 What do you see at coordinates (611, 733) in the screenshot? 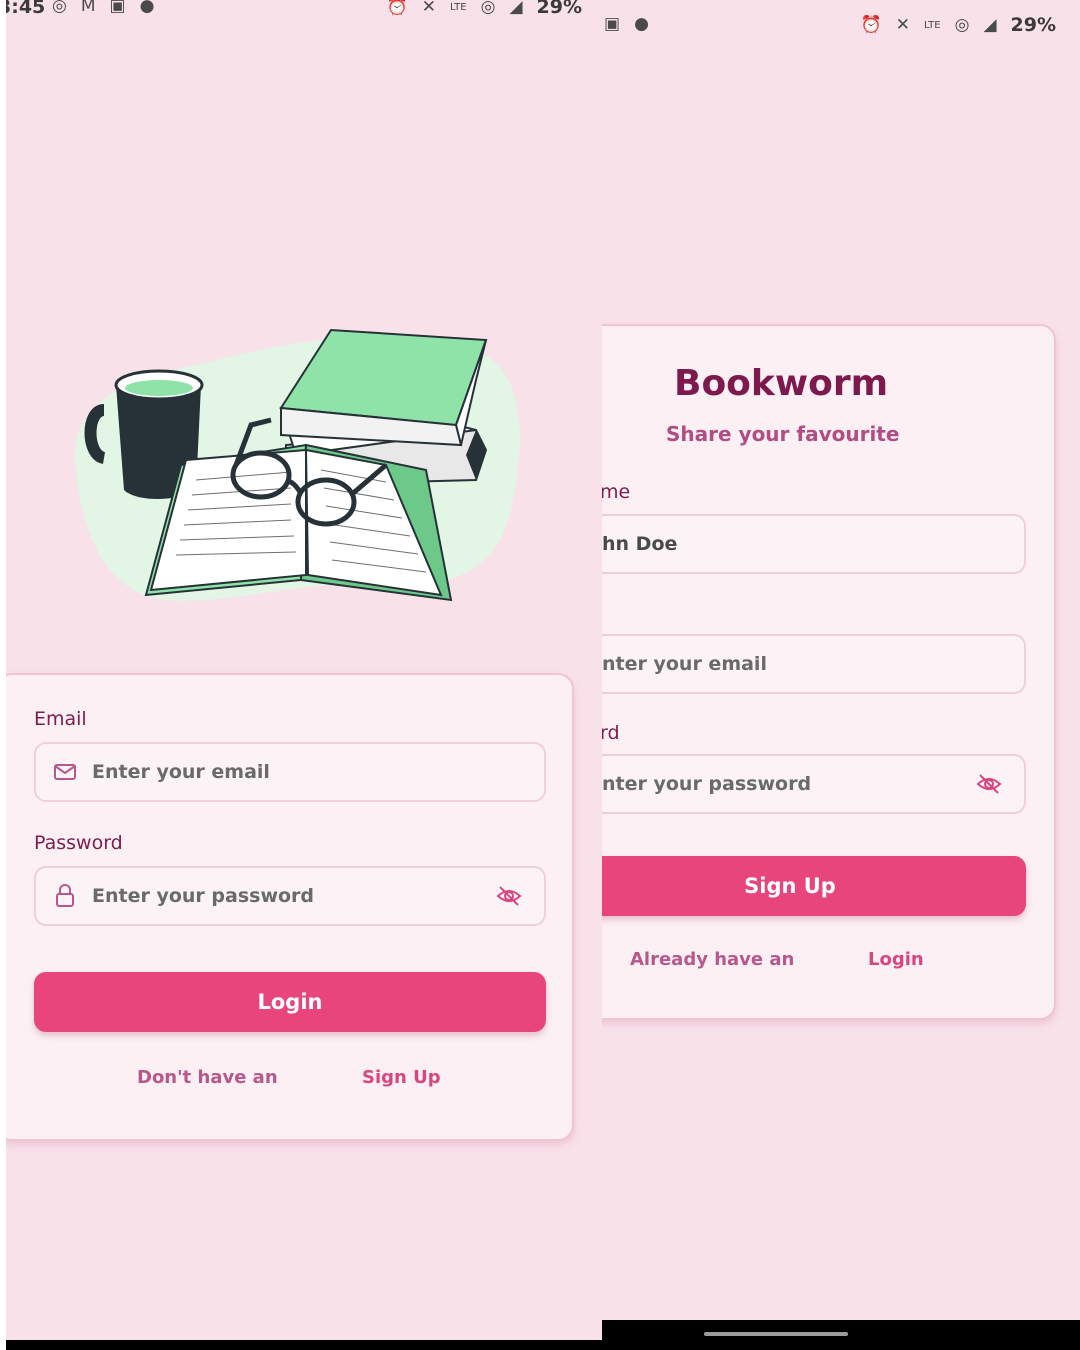
I see `password-label: rd` at bounding box center [611, 733].